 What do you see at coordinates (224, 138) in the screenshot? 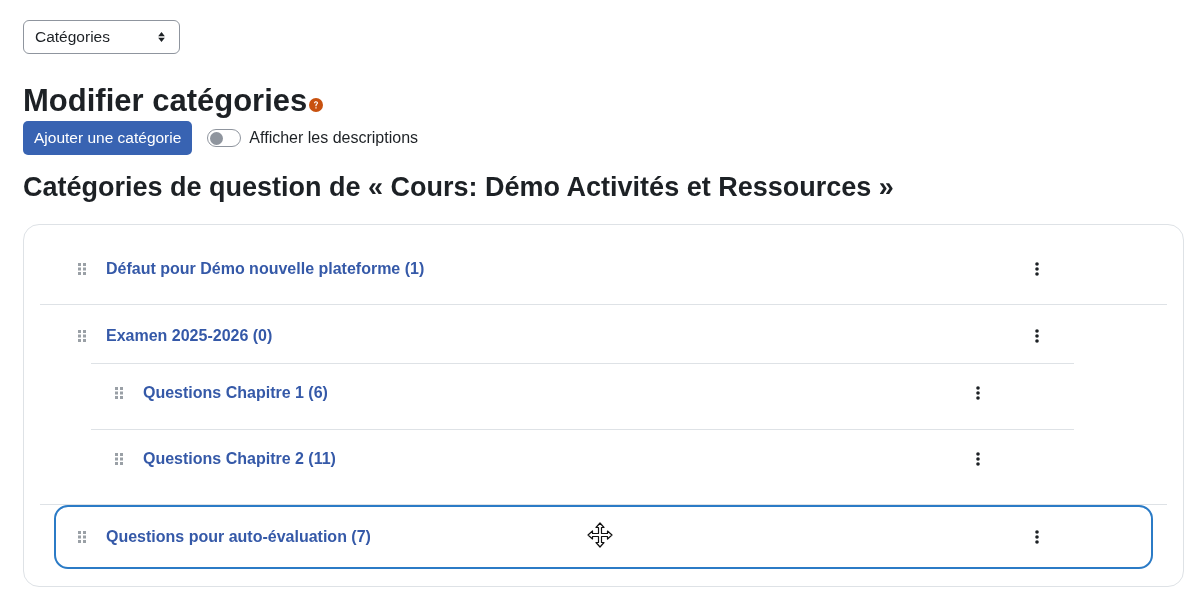
I see `toggle-switch` at bounding box center [224, 138].